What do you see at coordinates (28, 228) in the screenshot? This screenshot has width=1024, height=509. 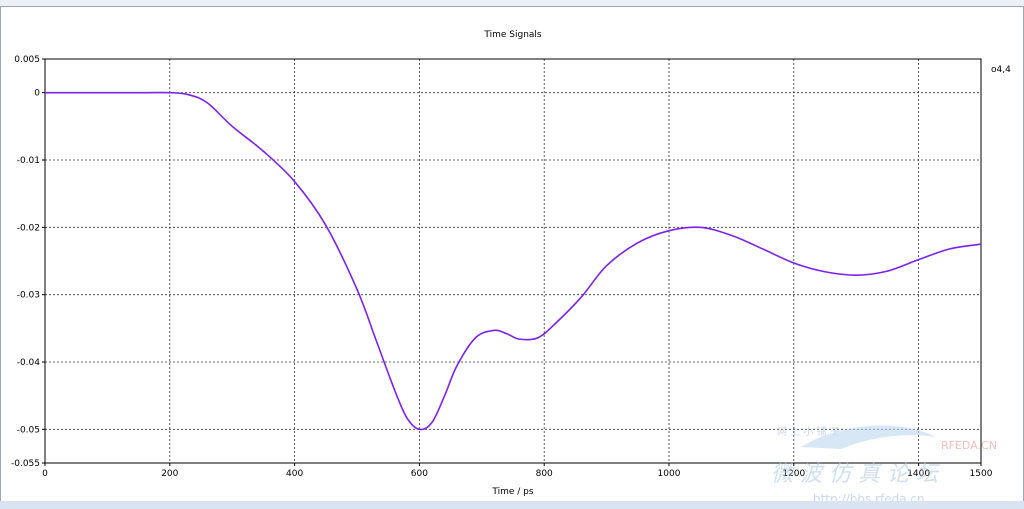 I see `y-tick-label: -0.02` at bounding box center [28, 228].